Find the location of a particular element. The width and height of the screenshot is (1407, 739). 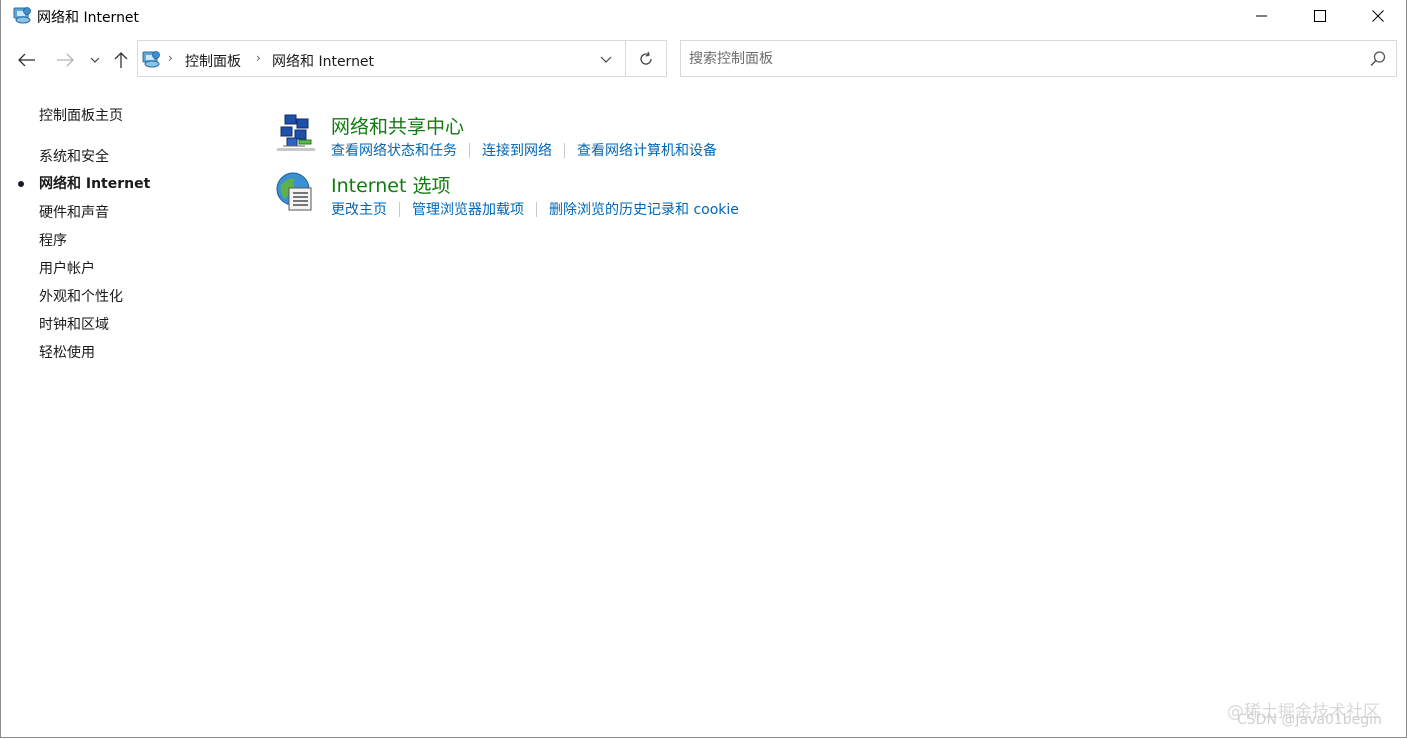

link-change-homepage: 更改主页 is located at coordinates (359, 209).